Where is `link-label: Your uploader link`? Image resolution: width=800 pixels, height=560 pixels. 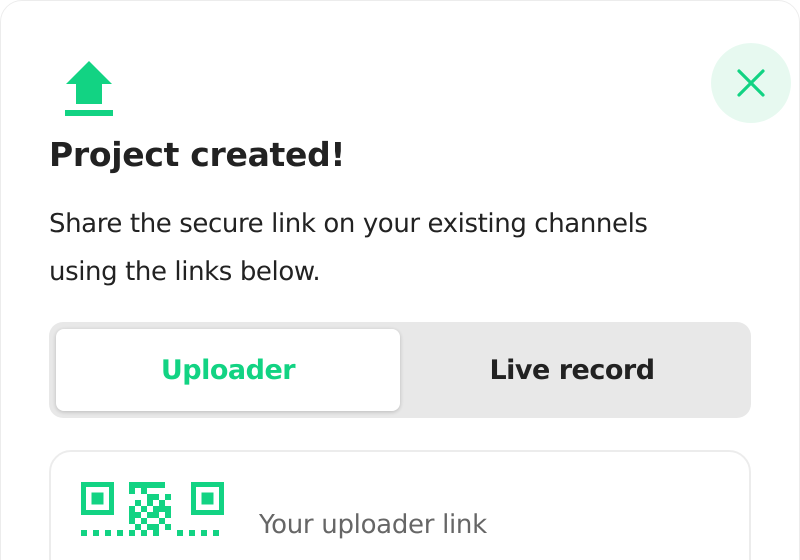 link-label: Your uploader link is located at coordinates (373, 526).